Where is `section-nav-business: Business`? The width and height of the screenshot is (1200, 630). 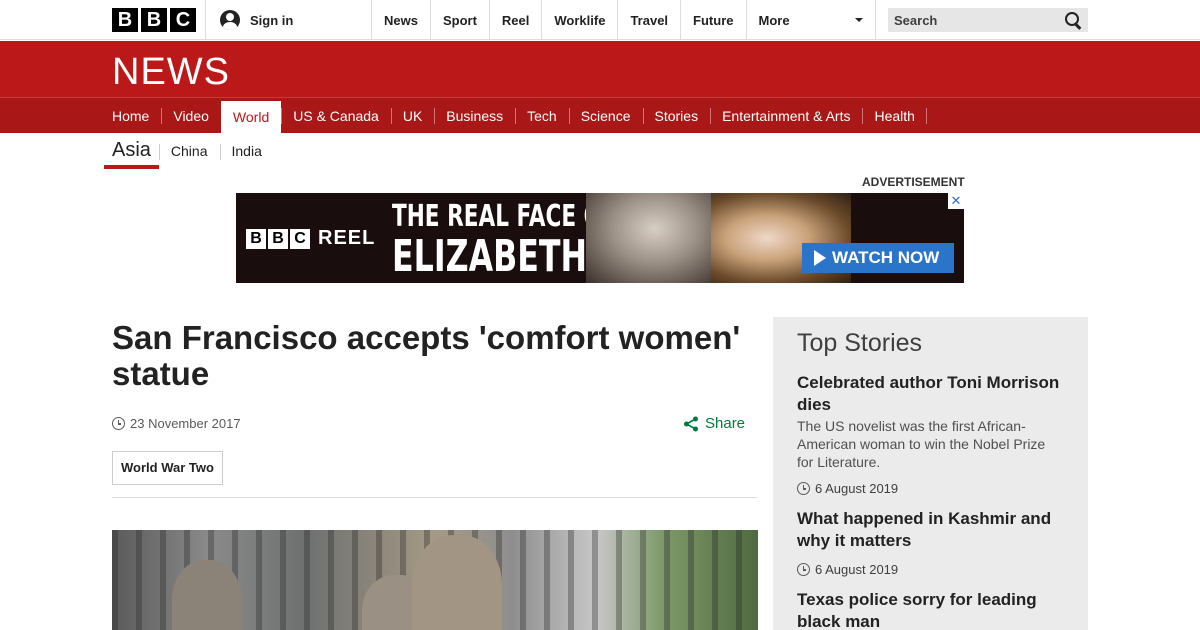 section-nav-business: Business is located at coordinates (474, 115).